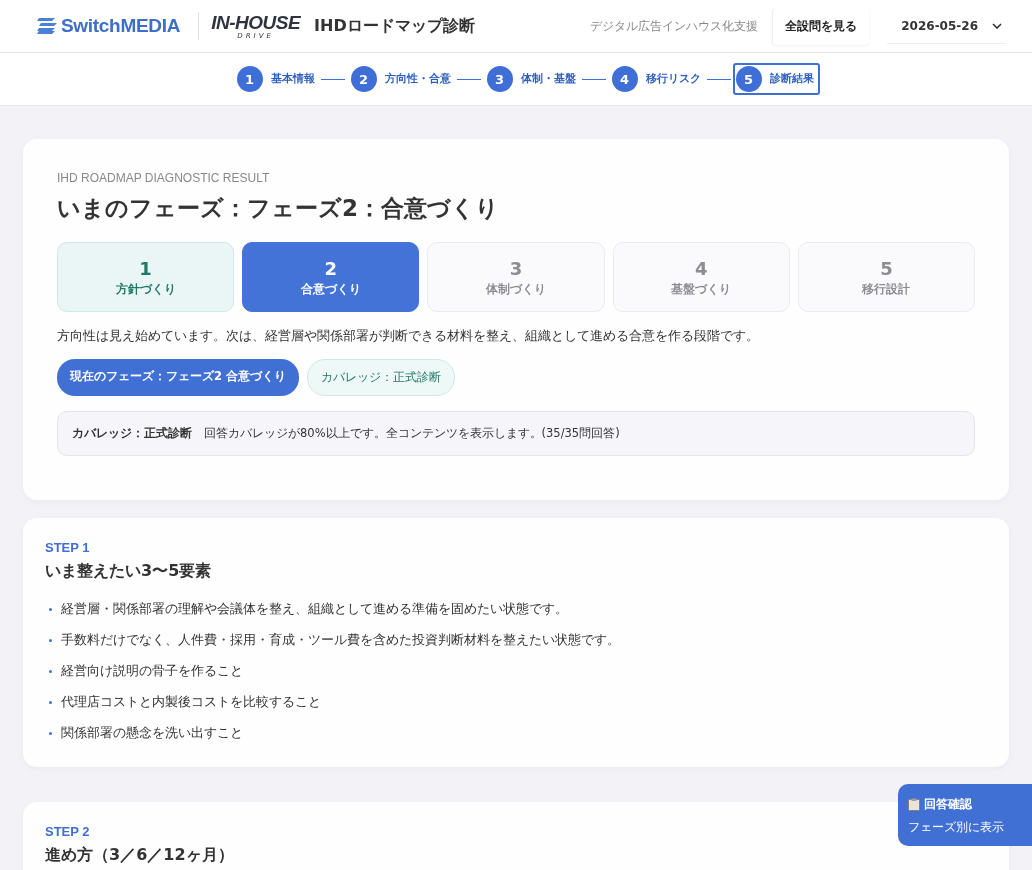 Image resolution: width=1032 pixels, height=870 pixels. I want to click on list-item-text: 経営向け説明の骨子を作ること, so click(152, 671).